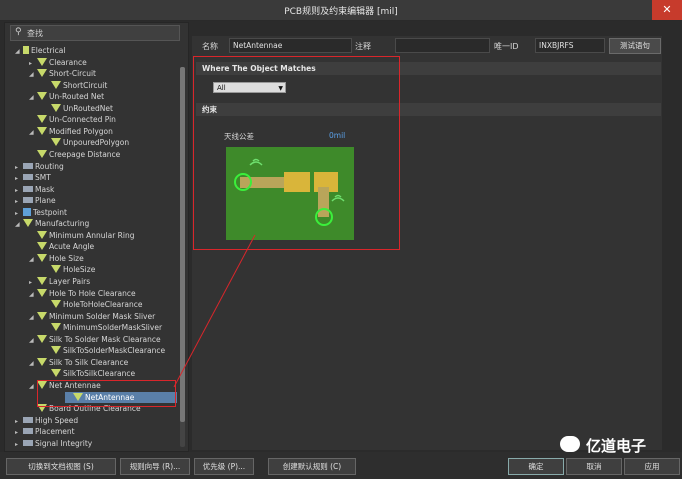 This screenshot has height=479, width=682. Describe the element at coordinates (442, 45) in the screenshot. I see `comment-field` at that location.